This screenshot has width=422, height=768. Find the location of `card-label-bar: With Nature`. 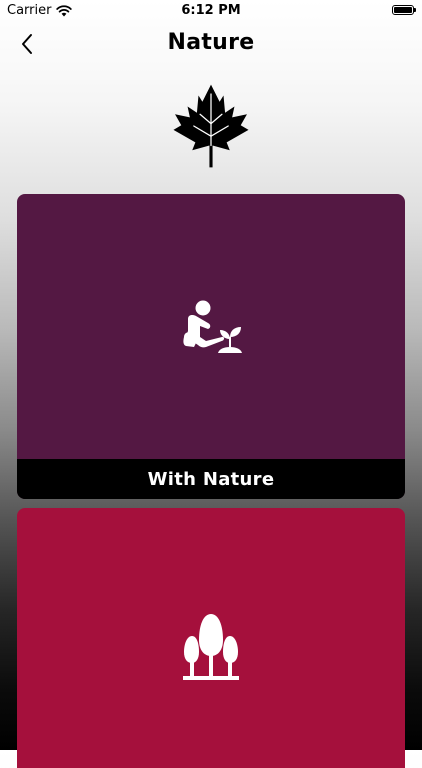

card-label-bar: With Nature is located at coordinates (211, 479).